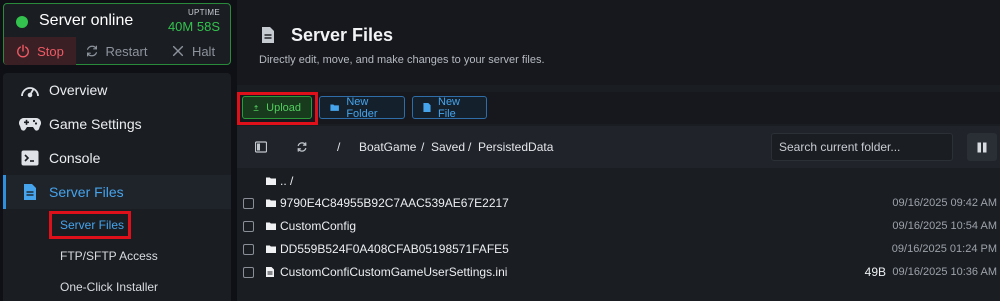 This screenshot has width=1000, height=301. Describe the element at coordinates (287, 181) in the screenshot. I see `file-name: .. /` at that location.